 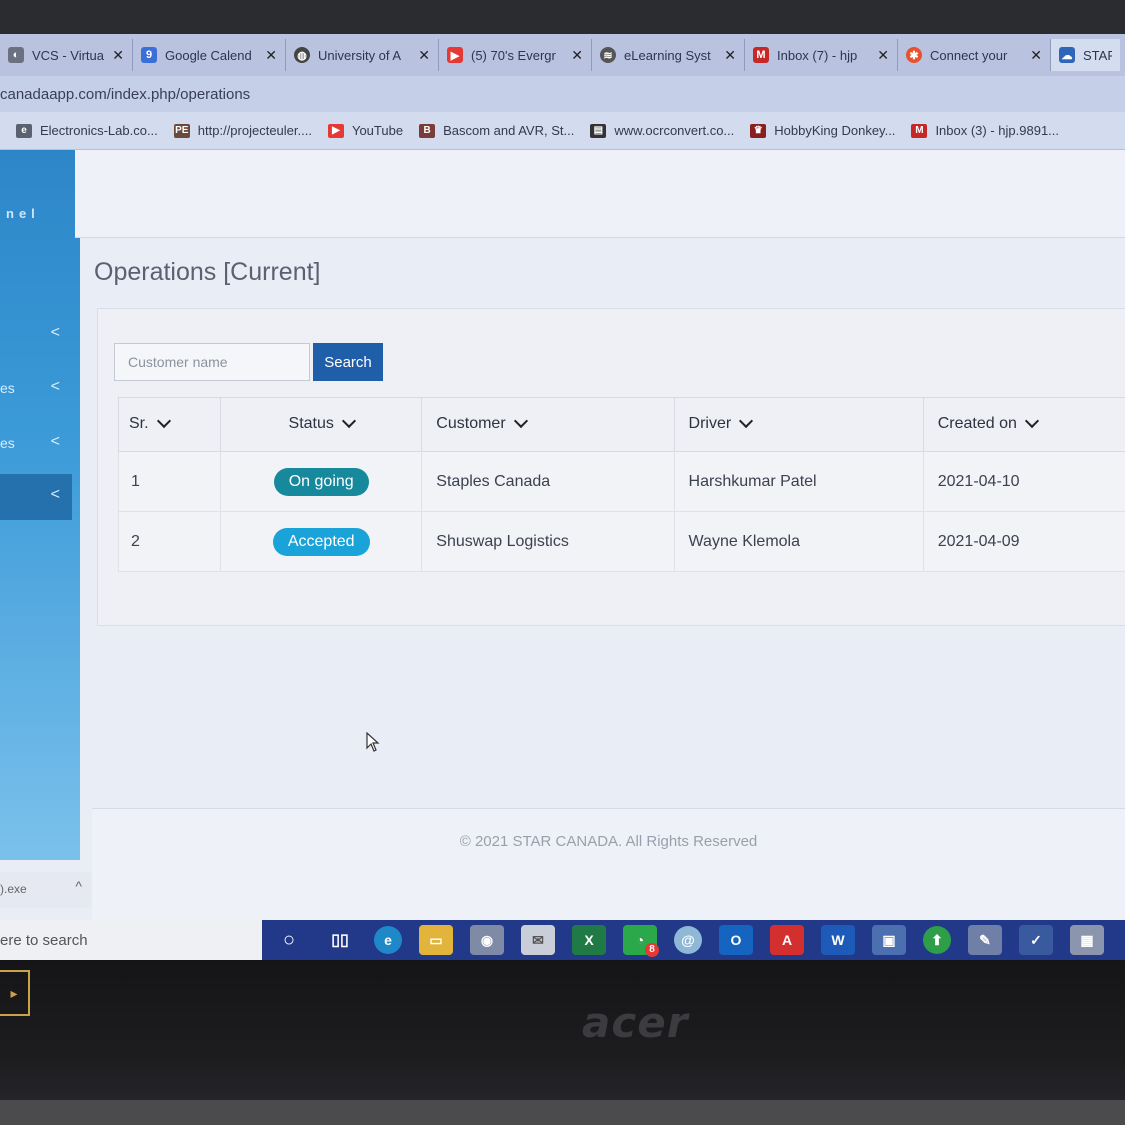 I want to click on chrome-icon: ◉, so click(x=487, y=940).